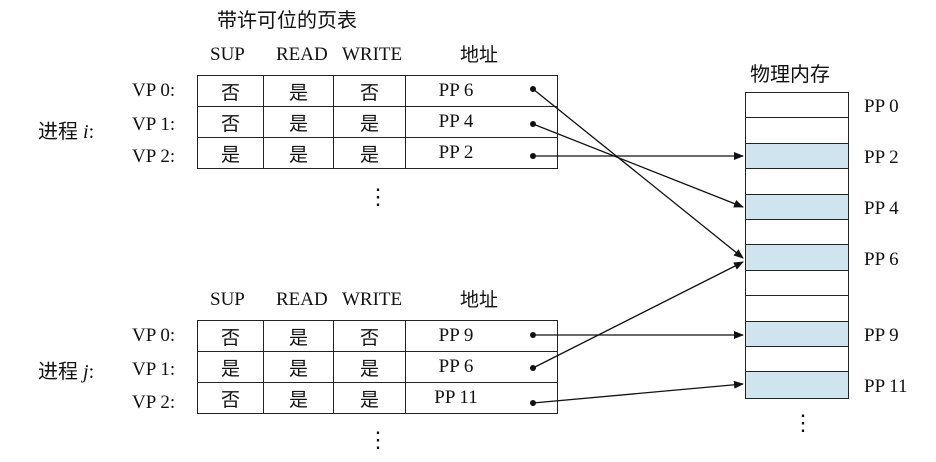  I want to click on arrow-j-vp2-pp11, so click(638, 392).